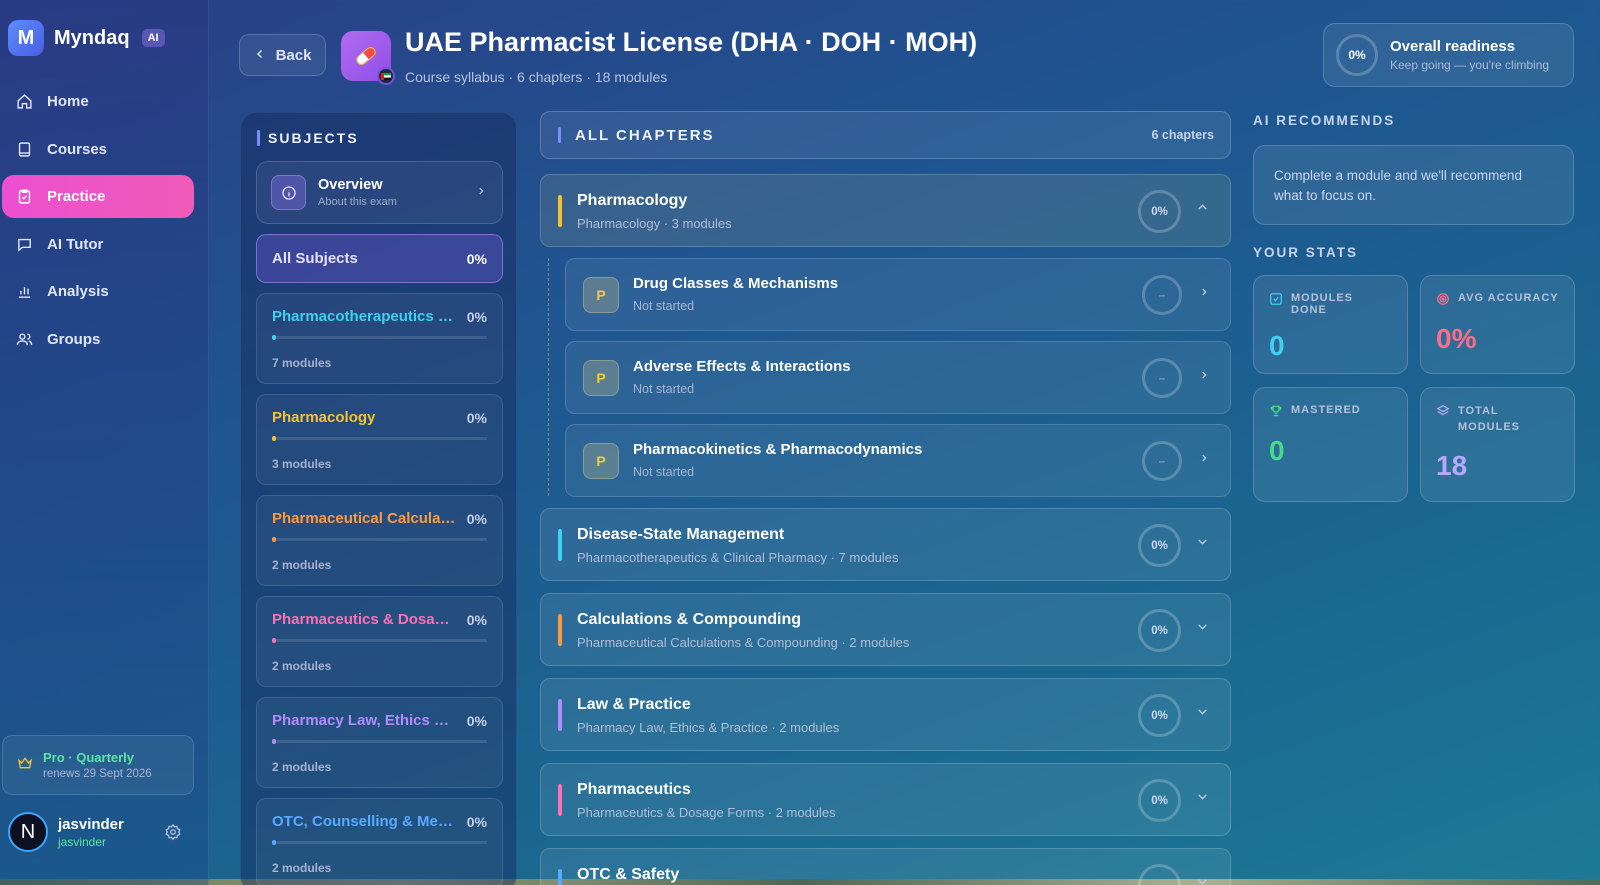 Image resolution: width=1600 pixels, height=885 pixels. Describe the element at coordinates (1202, 209) in the screenshot. I see `chevron-up-icon` at that location.